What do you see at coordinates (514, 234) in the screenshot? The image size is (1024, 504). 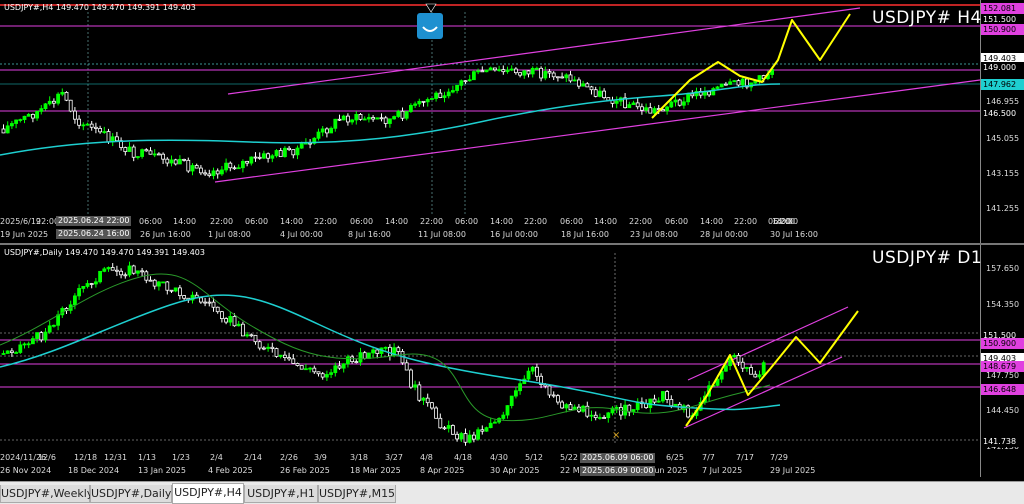 I see `h4-time-bottom: 16 Jul 00:00` at bounding box center [514, 234].